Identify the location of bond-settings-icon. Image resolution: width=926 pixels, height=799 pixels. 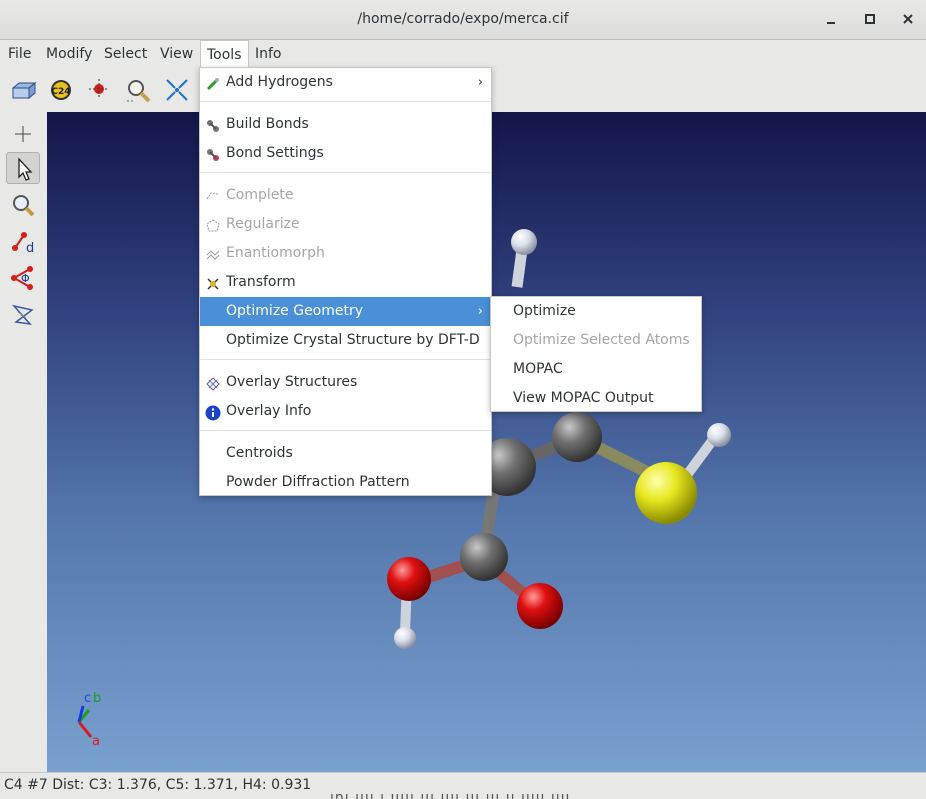
(213, 153).